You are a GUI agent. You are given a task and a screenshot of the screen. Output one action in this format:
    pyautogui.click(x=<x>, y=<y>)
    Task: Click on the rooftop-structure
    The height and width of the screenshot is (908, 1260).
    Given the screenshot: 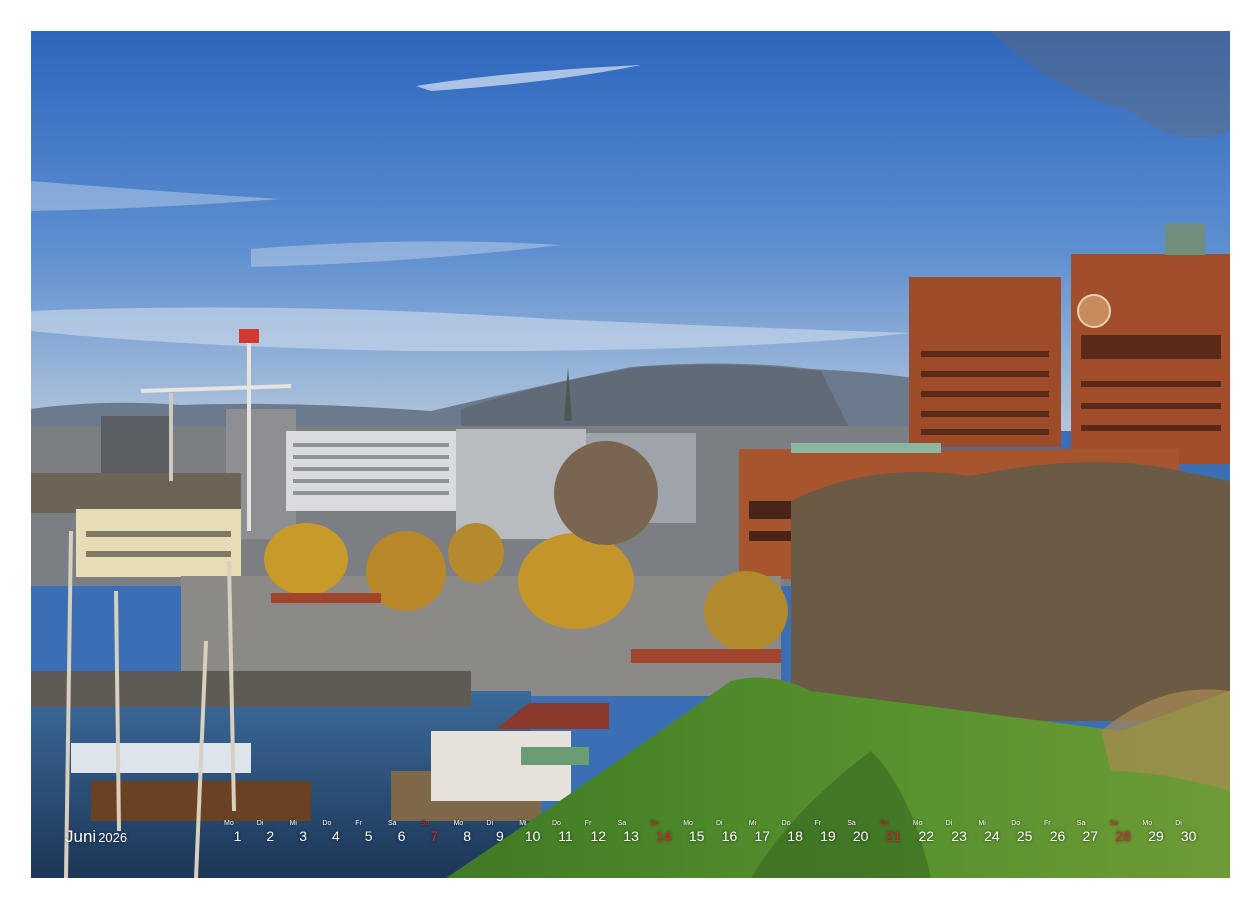 What is the action you would take?
    pyautogui.click(x=1185, y=239)
    